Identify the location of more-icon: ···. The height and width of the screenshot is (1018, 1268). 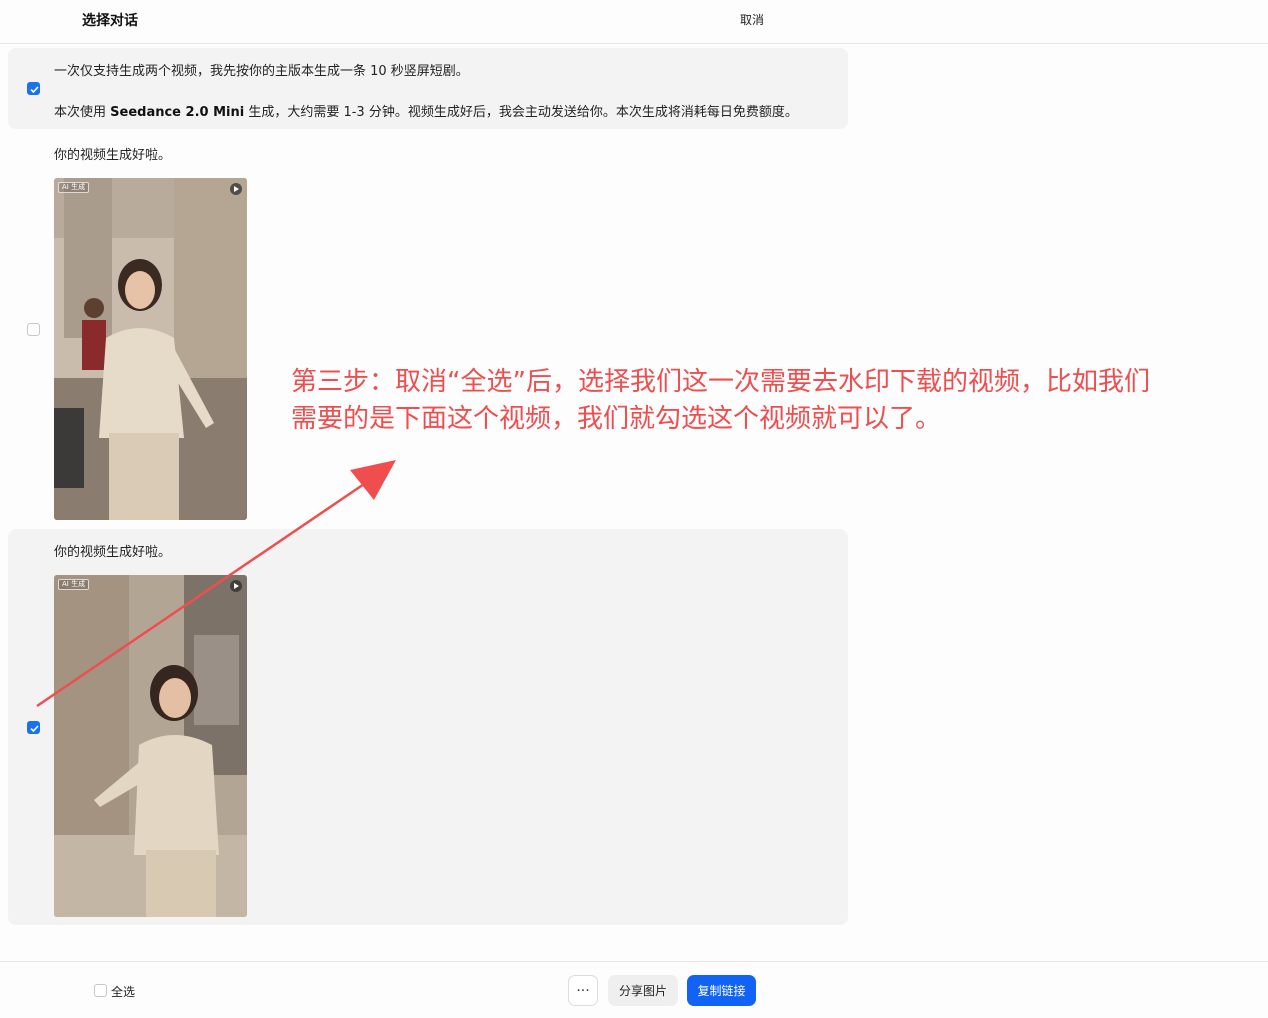
(583, 990).